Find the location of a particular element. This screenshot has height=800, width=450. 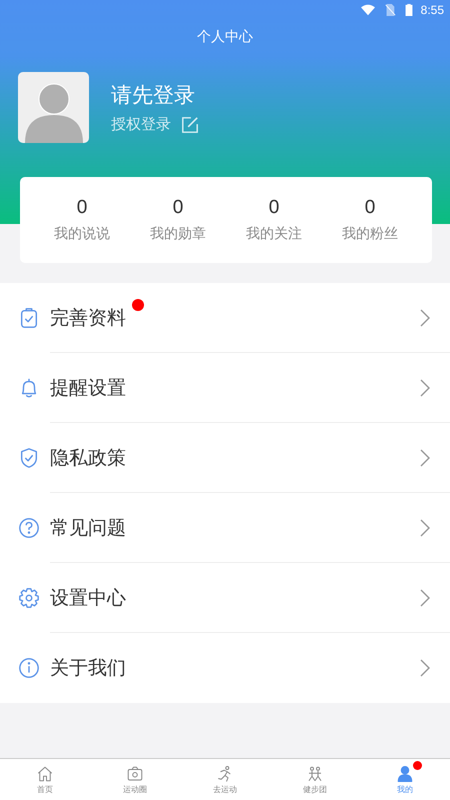

tab-item: 运动圈 is located at coordinates (135, 779).